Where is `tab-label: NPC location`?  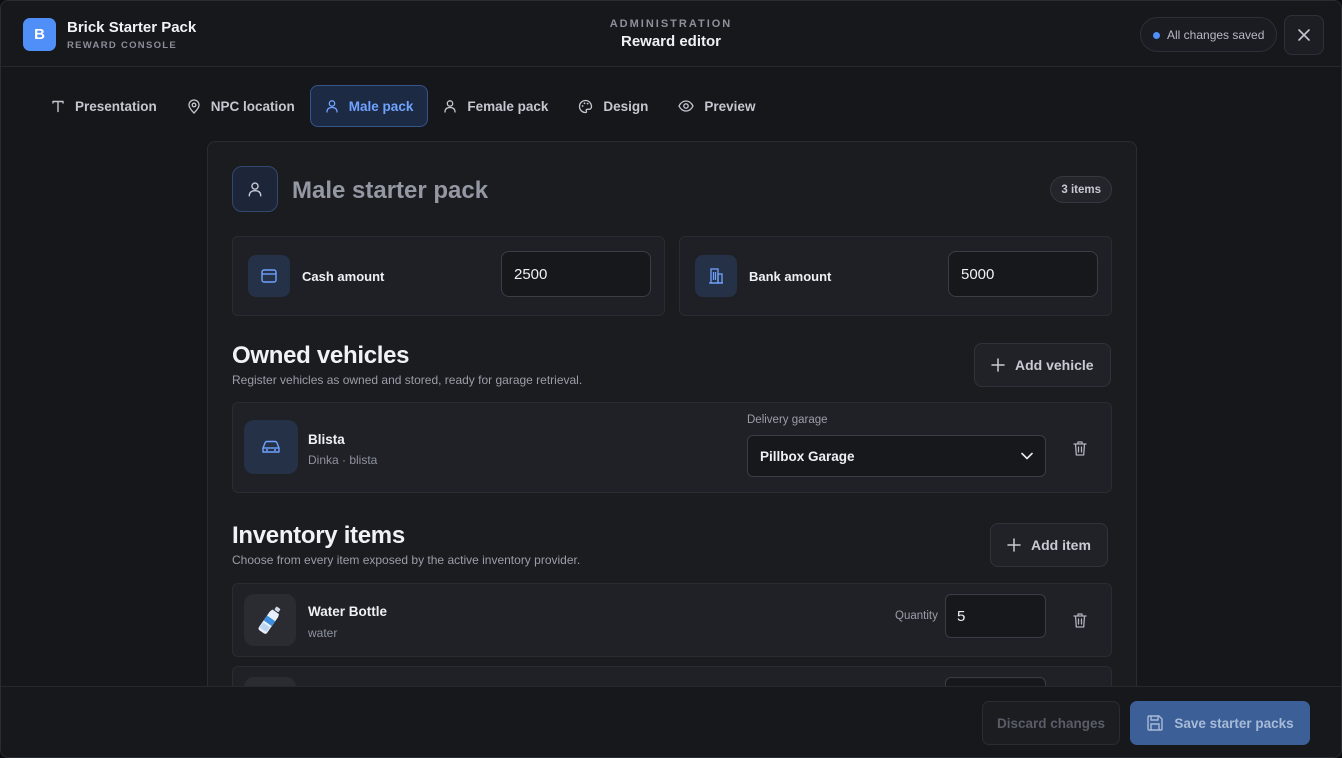 tab-label: NPC location is located at coordinates (252, 106).